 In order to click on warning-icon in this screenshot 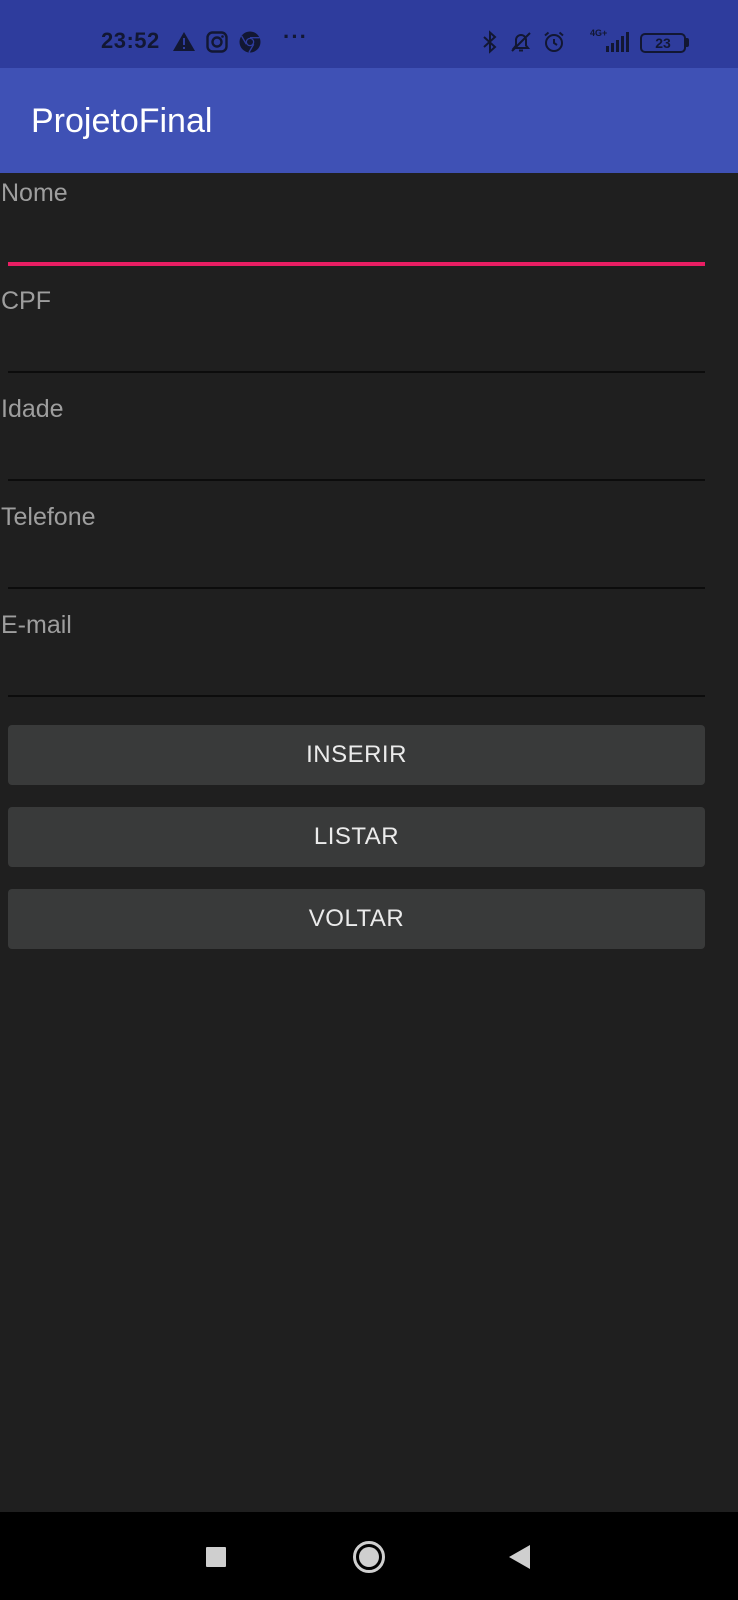, I will do `click(184, 41)`.